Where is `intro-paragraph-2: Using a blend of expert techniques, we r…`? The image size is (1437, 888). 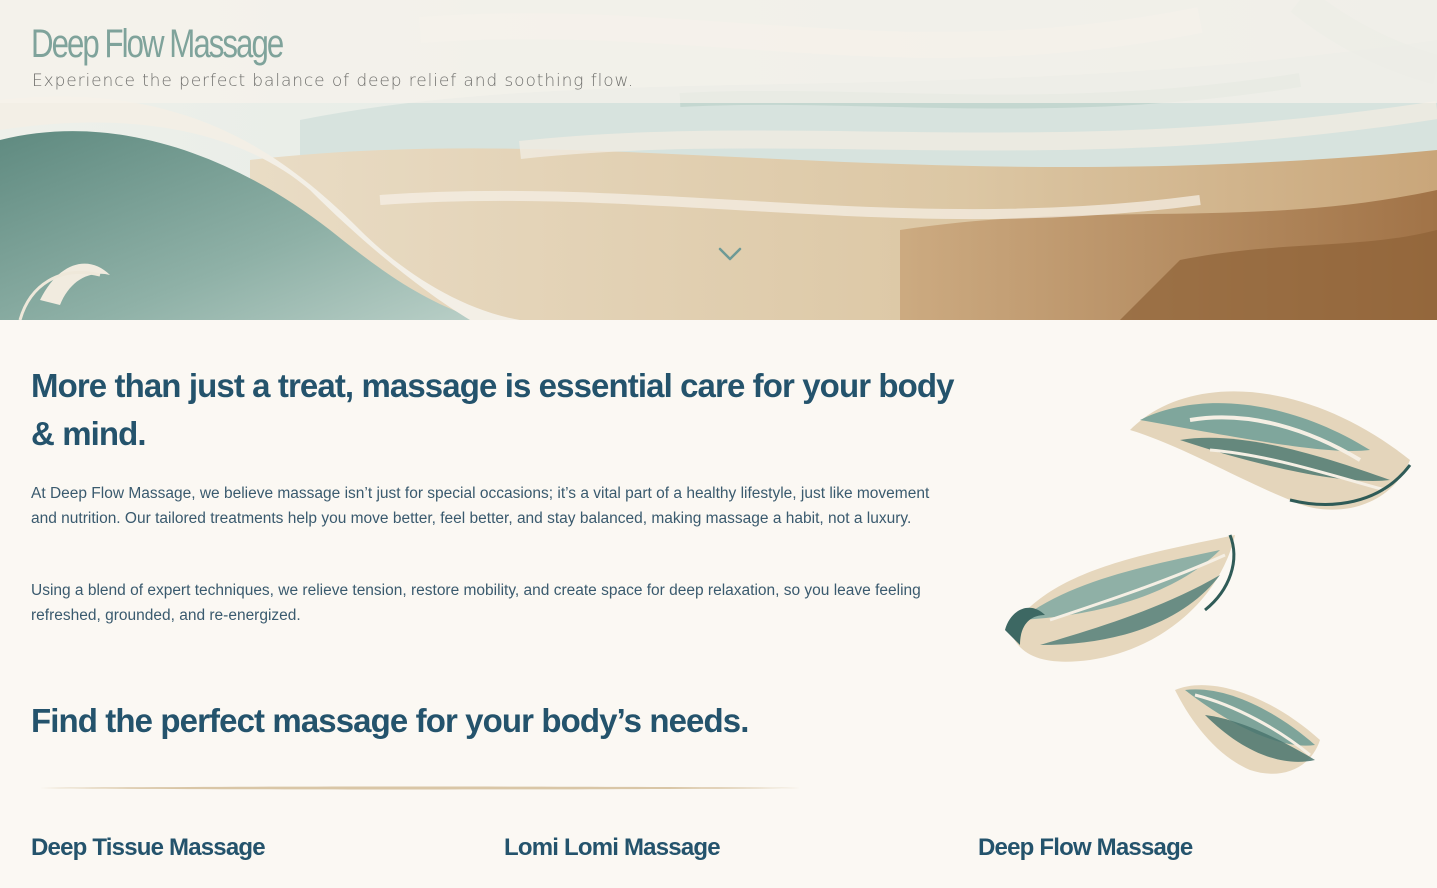
intro-paragraph-2: Using a blend of expert techniques, we r… is located at coordinates (476, 603).